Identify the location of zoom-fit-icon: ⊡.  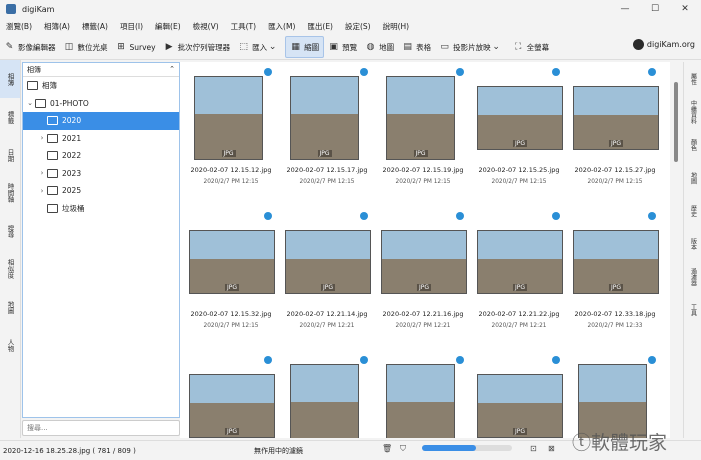
(533, 448).